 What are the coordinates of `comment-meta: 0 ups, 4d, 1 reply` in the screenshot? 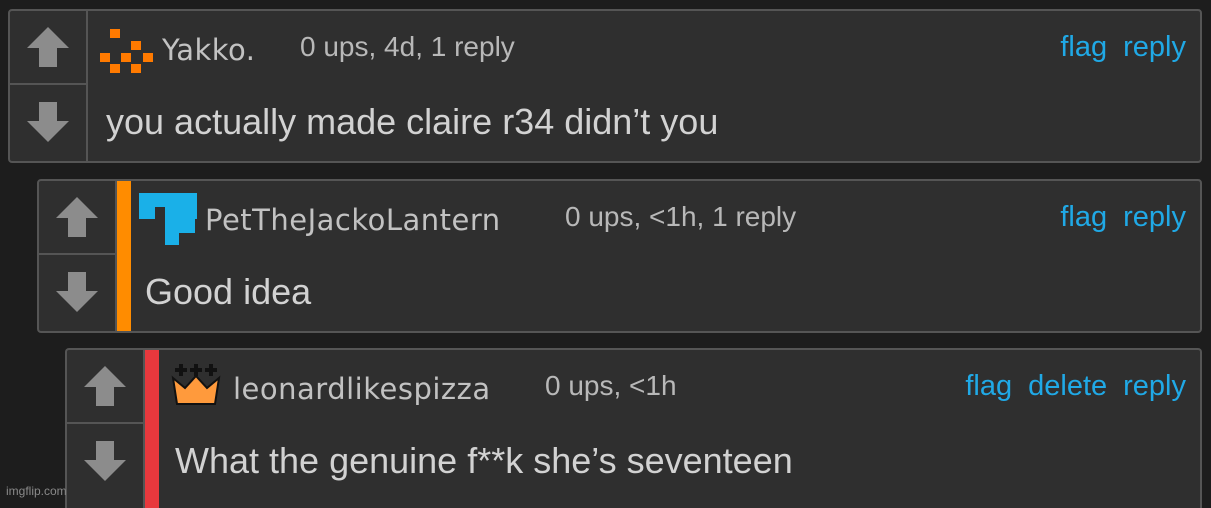 It's located at (407, 46).